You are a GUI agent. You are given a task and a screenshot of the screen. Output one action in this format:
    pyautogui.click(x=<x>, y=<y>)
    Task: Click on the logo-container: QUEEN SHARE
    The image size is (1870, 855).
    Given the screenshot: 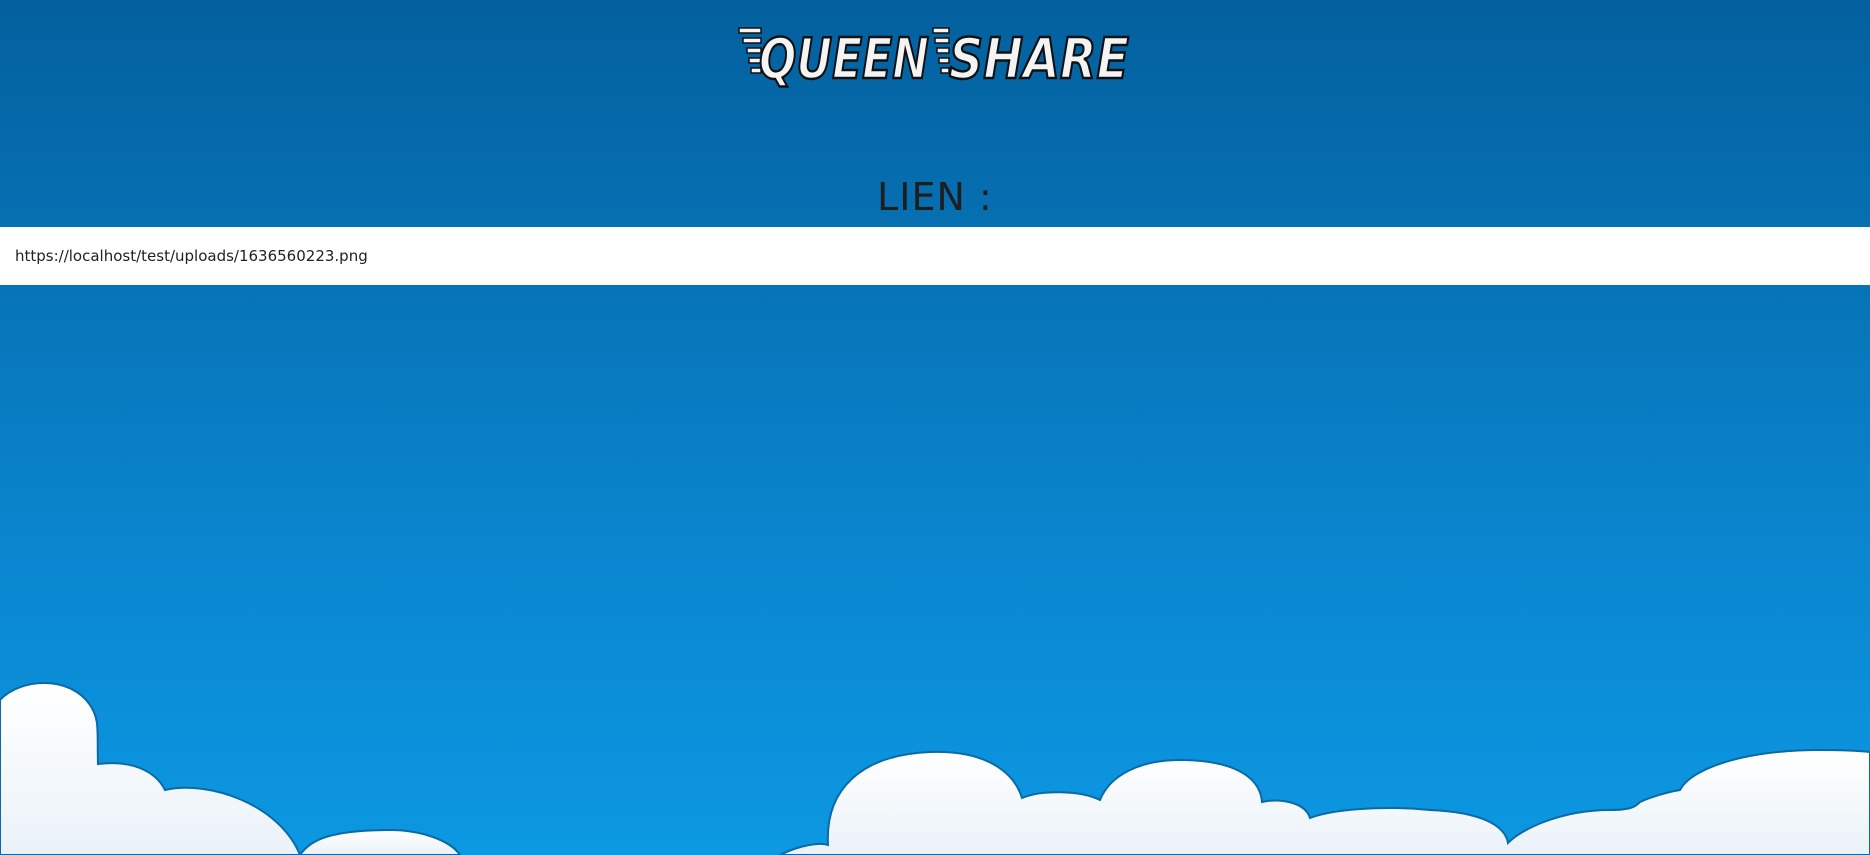 What is the action you would take?
    pyautogui.click(x=935, y=58)
    